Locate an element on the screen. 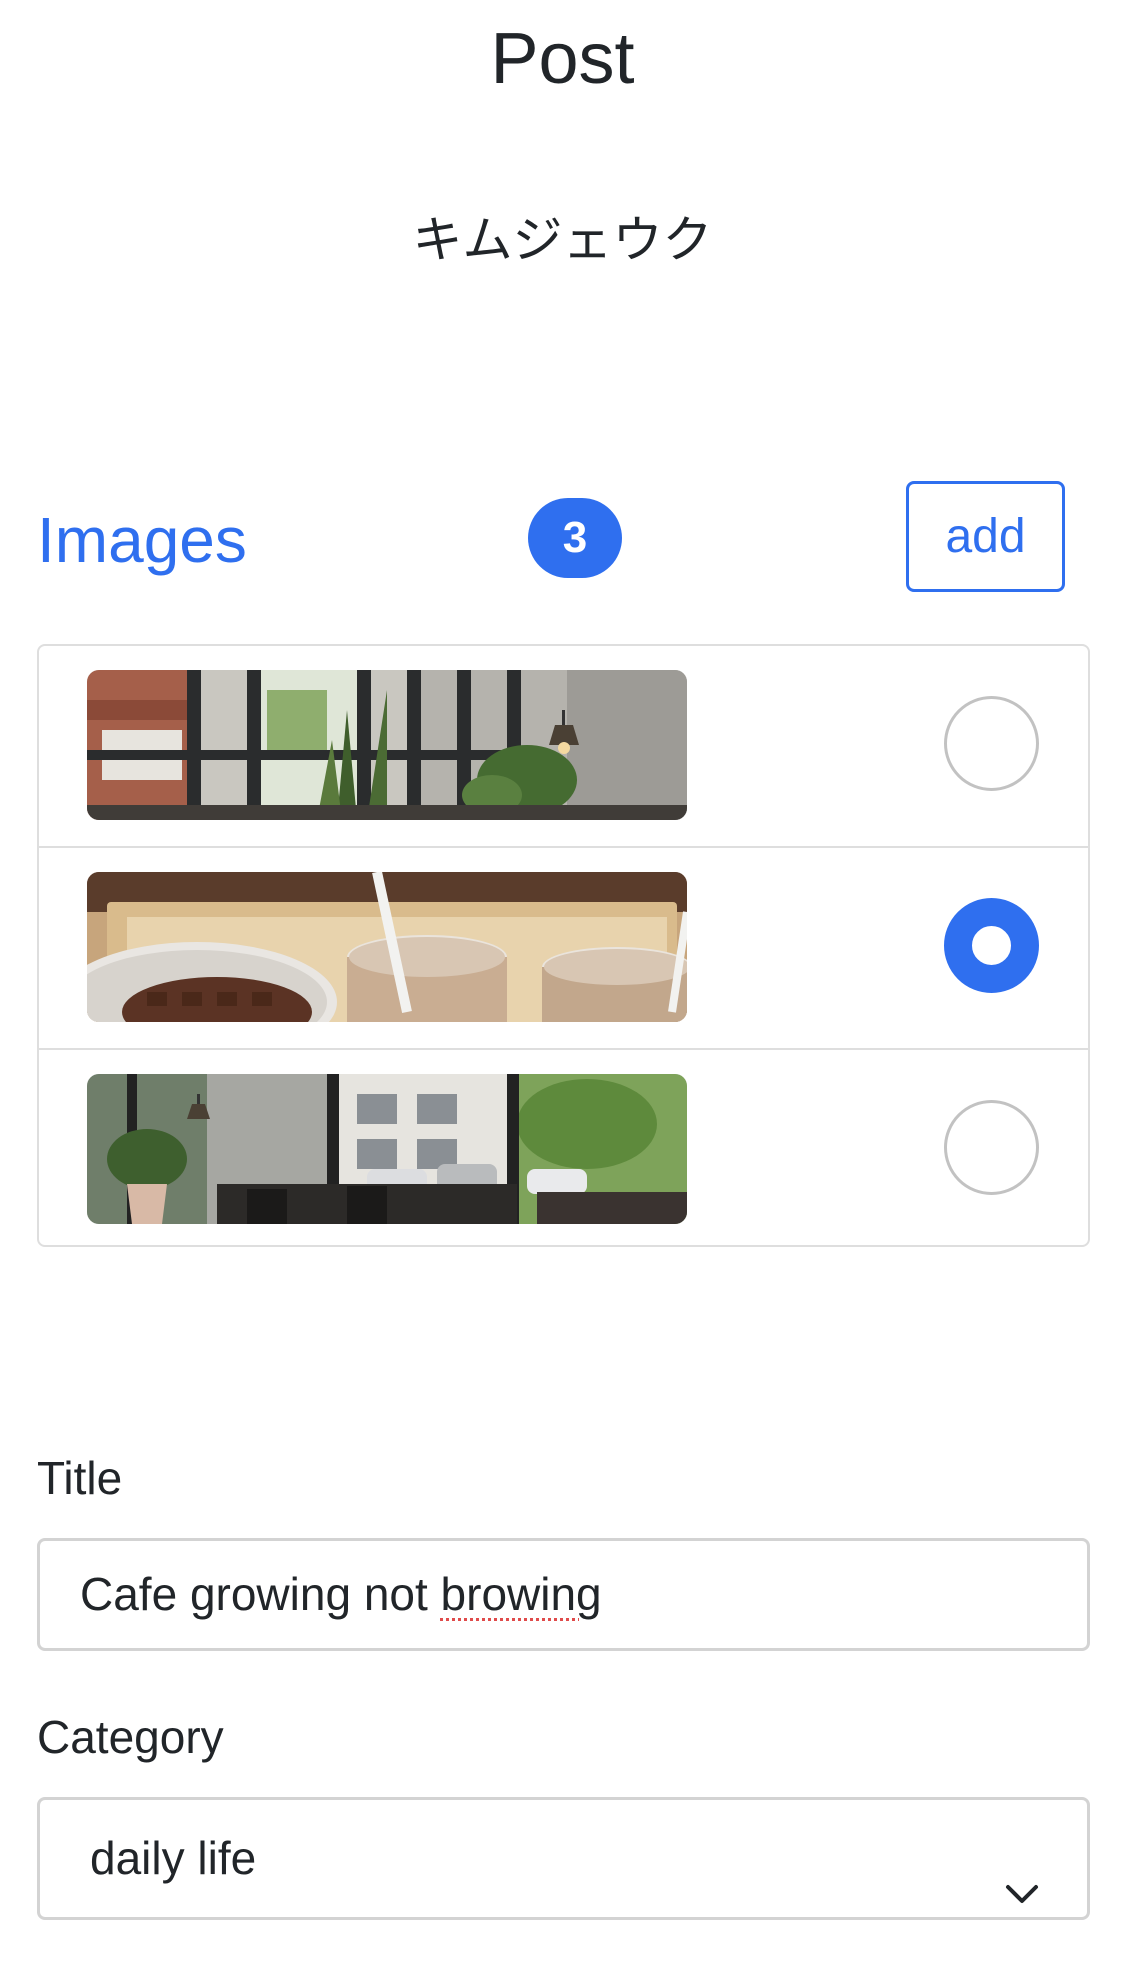 The width and height of the screenshot is (1125, 1978). waffle-and-iced-coffee-photo is located at coordinates (387, 947).